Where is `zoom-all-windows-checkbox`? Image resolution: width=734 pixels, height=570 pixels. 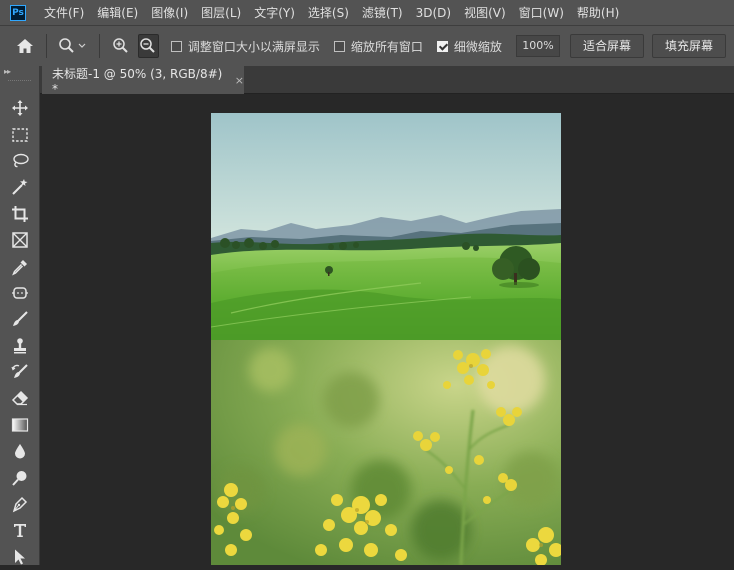 zoom-all-windows-checkbox is located at coordinates (339, 46).